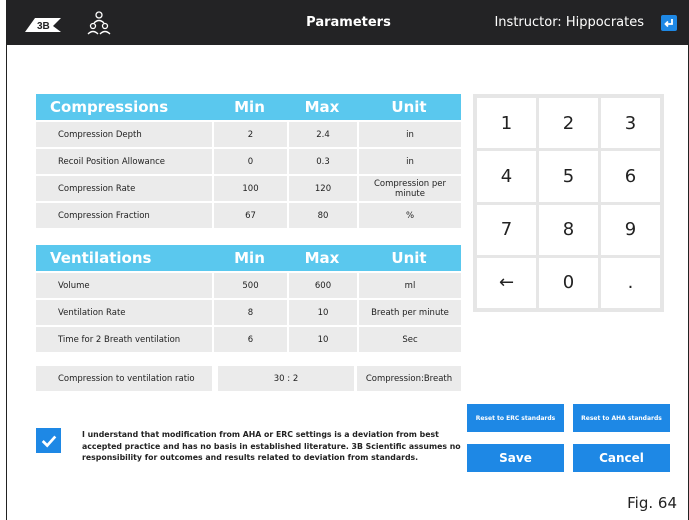 Image resolution: width=689 pixels, height=520 pixels. I want to click on key-5: 5, so click(568, 176).